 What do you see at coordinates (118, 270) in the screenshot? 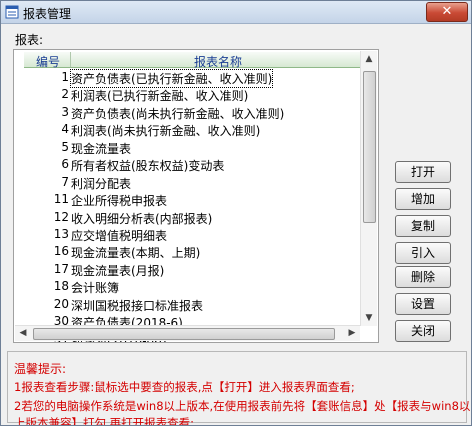
I see `row-report-name: 现金流量表(月报)` at bounding box center [118, 270].